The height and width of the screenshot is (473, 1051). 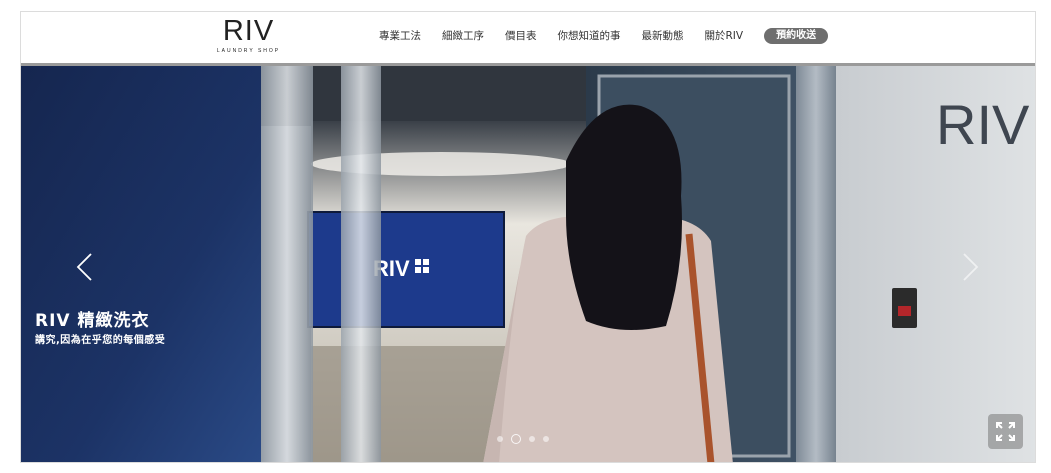 I want to click on nav-item-news: 最新動態, so click(x=663, y=36).